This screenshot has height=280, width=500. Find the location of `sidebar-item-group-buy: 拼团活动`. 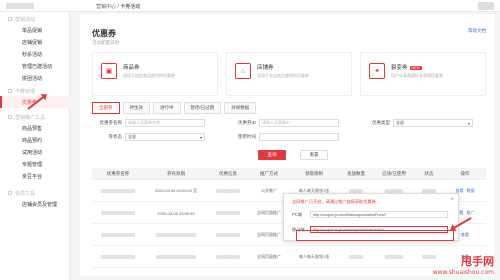

sidebar-item-group-buy: 拼团活动 is located at coordinates (35, 78).